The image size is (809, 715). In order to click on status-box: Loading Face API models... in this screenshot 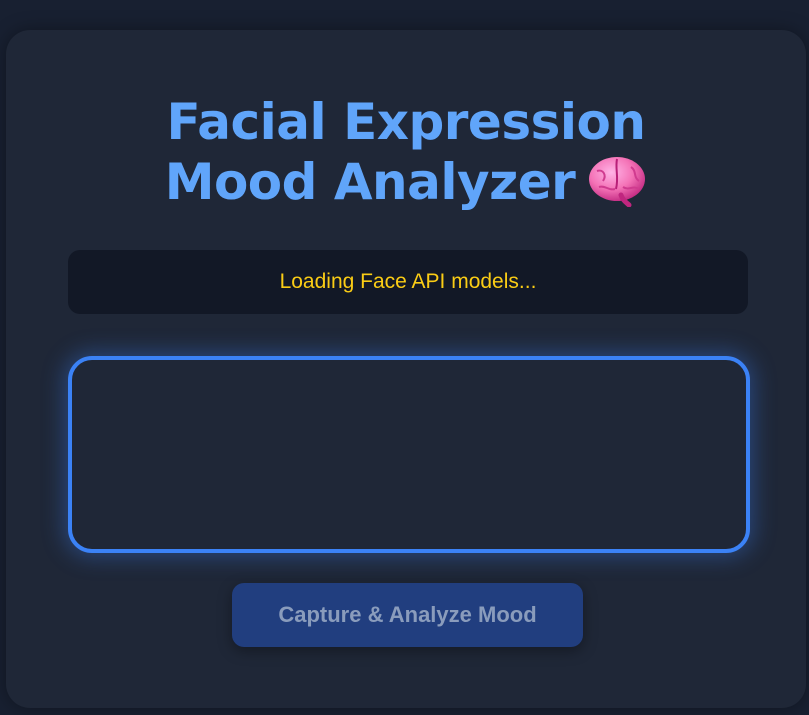, I will do `click(408, 282)`.